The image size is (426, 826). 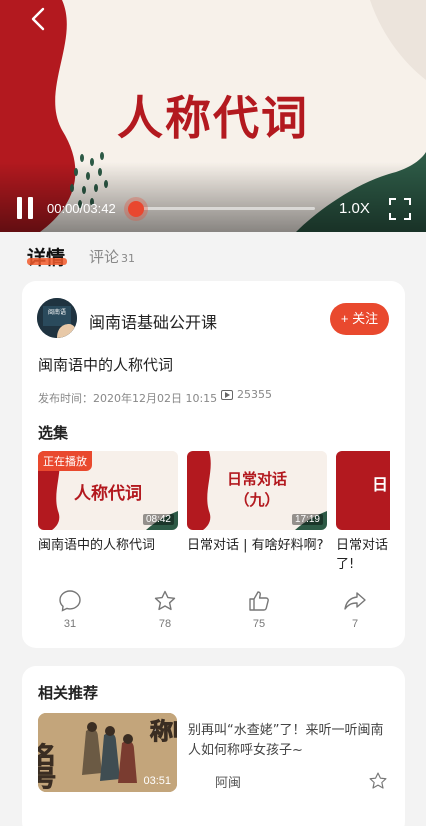 What do you see at coordinates (99, 208) in the screenshot?
I see `total-duration: 03:42` at bounding box center [99, 208].